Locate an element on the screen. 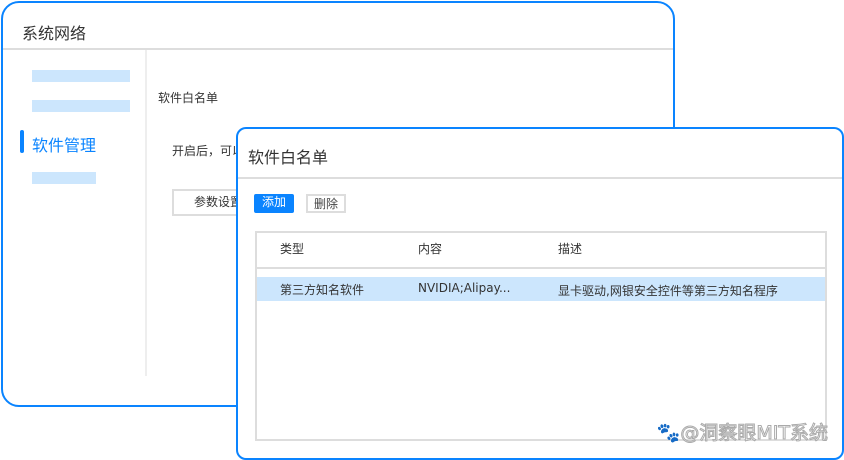 This screenshot has width=844, height=460. section-title: 软件白名单 is located at coordinates (188, 98).